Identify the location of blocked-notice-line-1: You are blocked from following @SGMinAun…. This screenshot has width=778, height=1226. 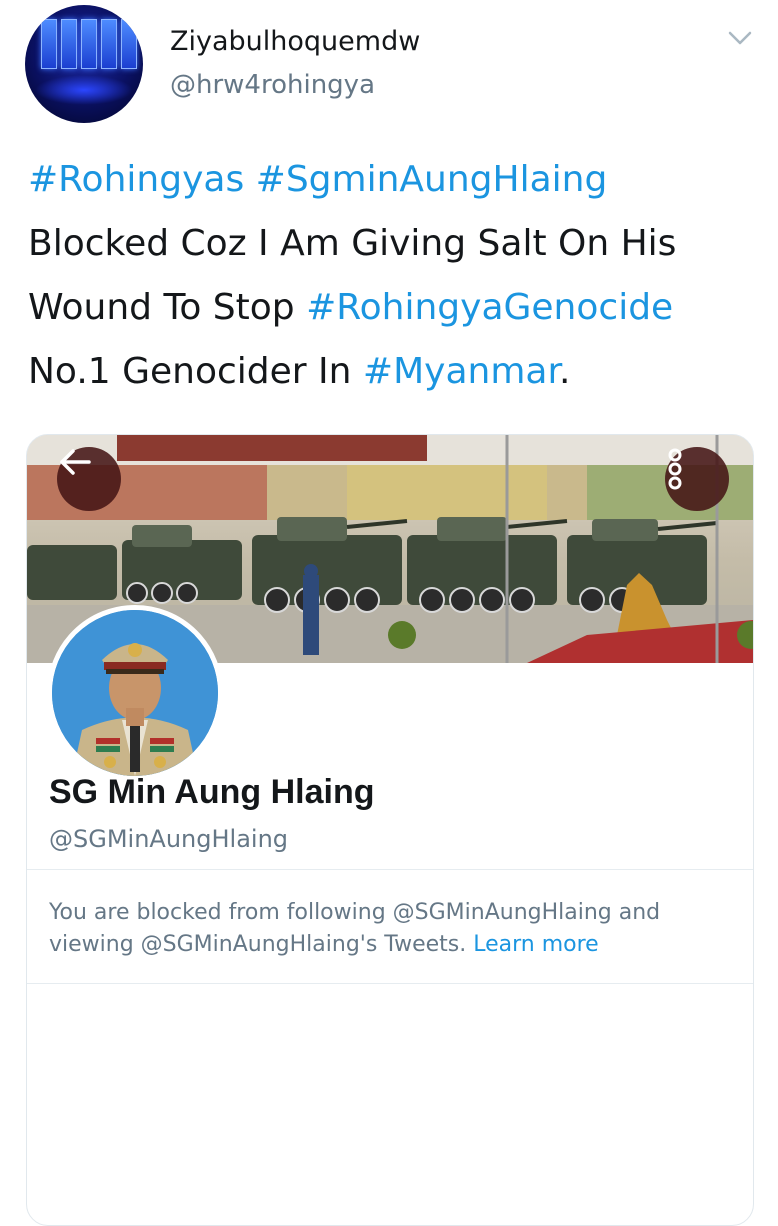
(355, 912).